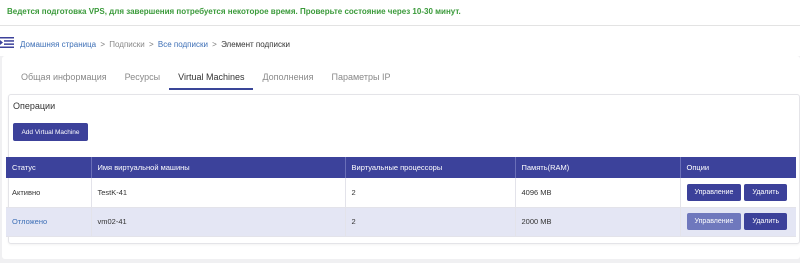 The image size is (800, 263). Describe the element at coordinates (255, 44) in the screenshot. I see `breadcrumb-current: Элемент подписки` at that location.